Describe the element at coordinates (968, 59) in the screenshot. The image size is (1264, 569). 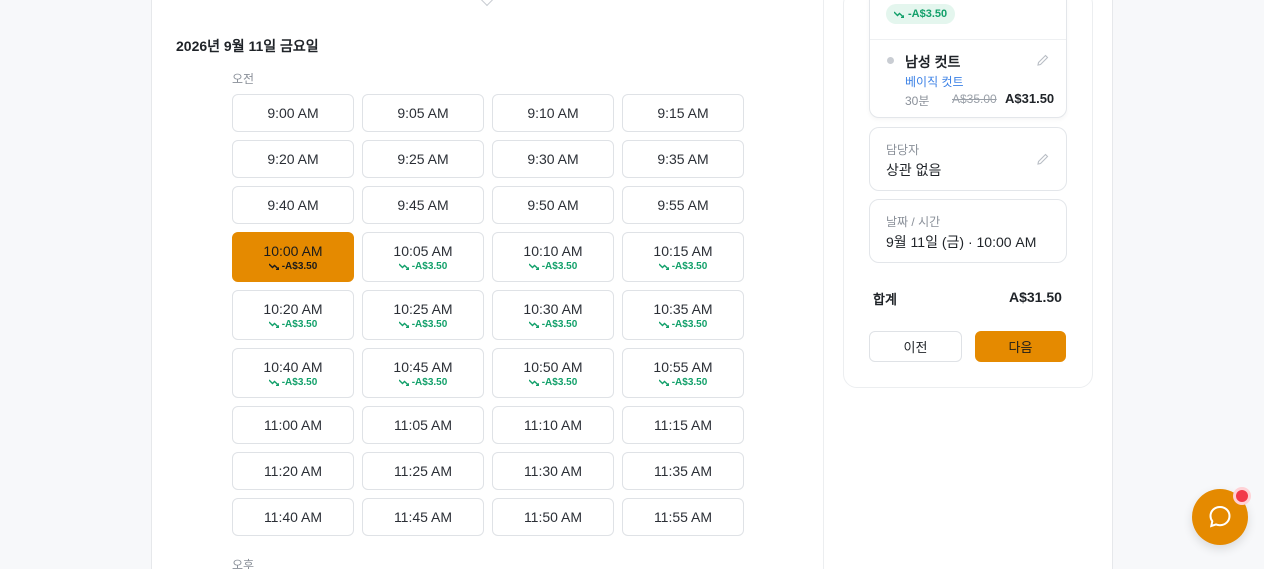
I see `service-summary-card: -A$3.50 남성 컷트 베이직 컷트 30분 A$35.00 A$31.50` at that location.